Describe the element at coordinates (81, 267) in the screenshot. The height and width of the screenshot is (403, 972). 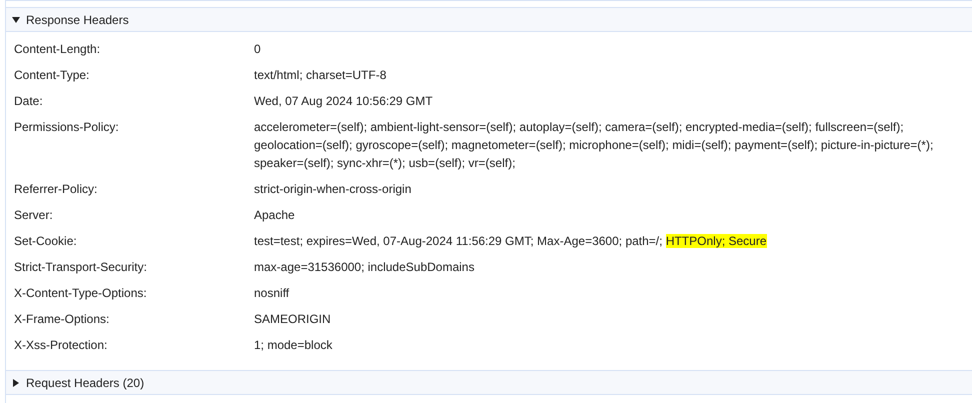
I see `header-name: Strict-Transport-Security:` at that location.